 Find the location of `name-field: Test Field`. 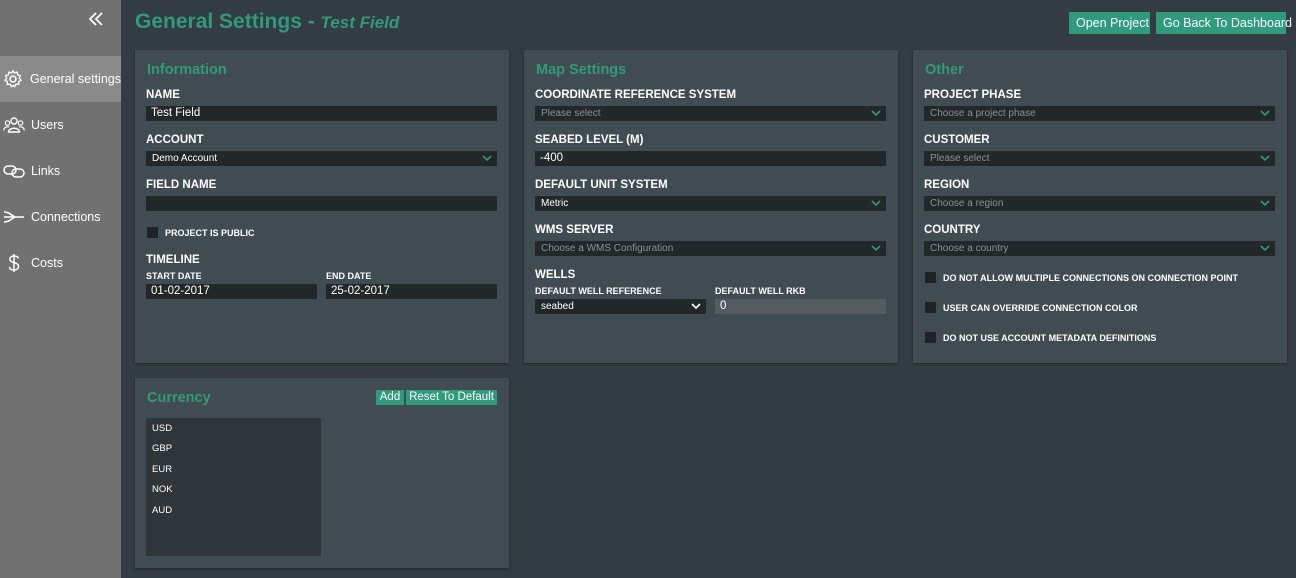

name-field: Test Field is located at coordinates (321, 113).